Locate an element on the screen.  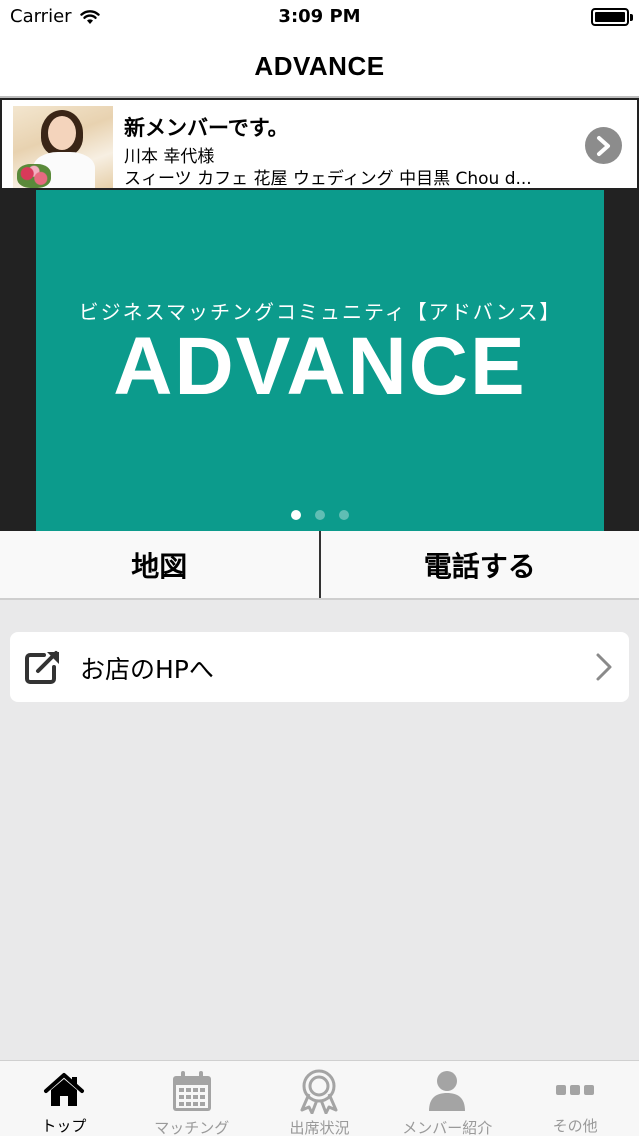
battery-icon is located at coordinates (612, 17).